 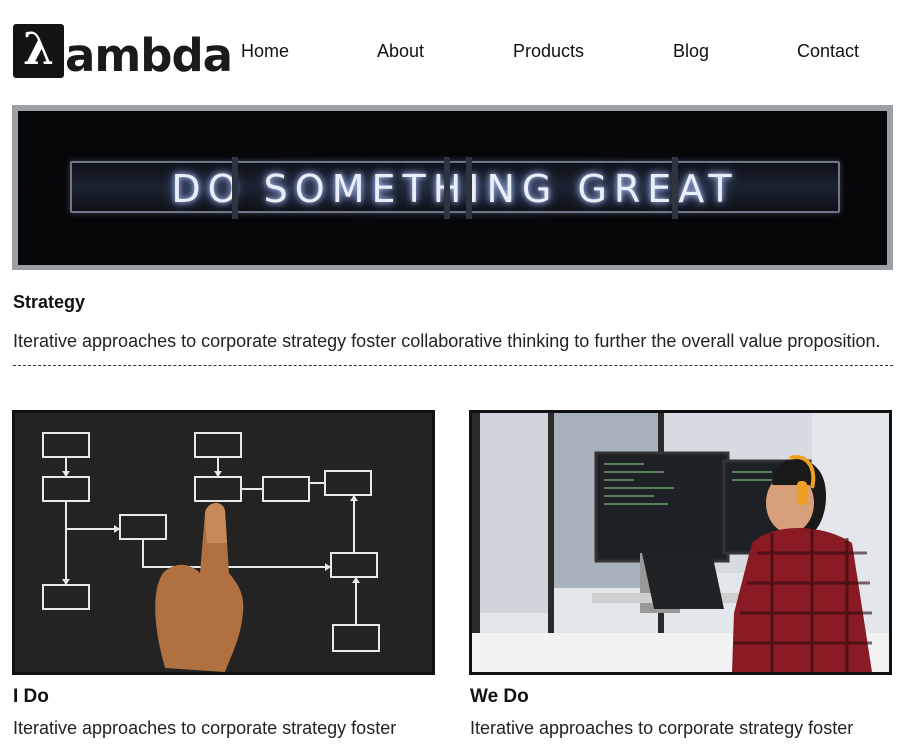 What do you see at coordinates (548, 51) in the screenshot?
I see `nav-products: Products` at bounding box center [548, 51].